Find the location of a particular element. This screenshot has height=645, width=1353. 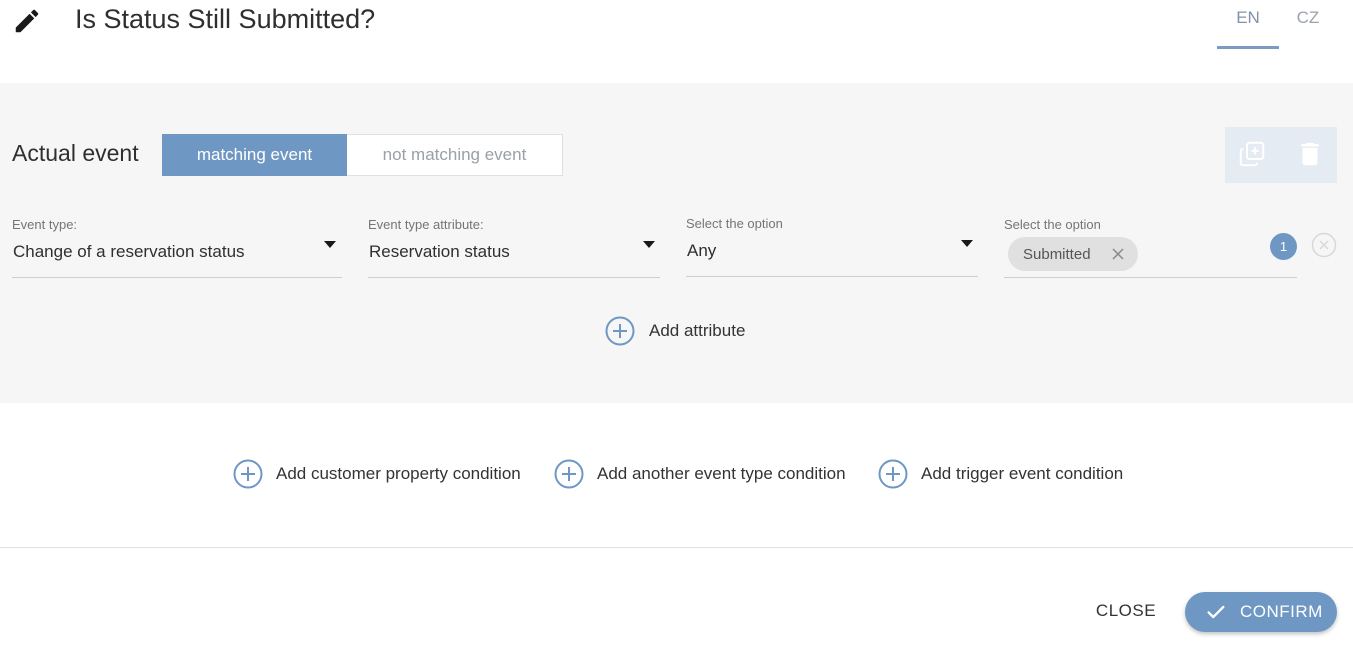

dialog-header: Is Status Still Submitted? EN CZ is located at coordinates (676, 41).